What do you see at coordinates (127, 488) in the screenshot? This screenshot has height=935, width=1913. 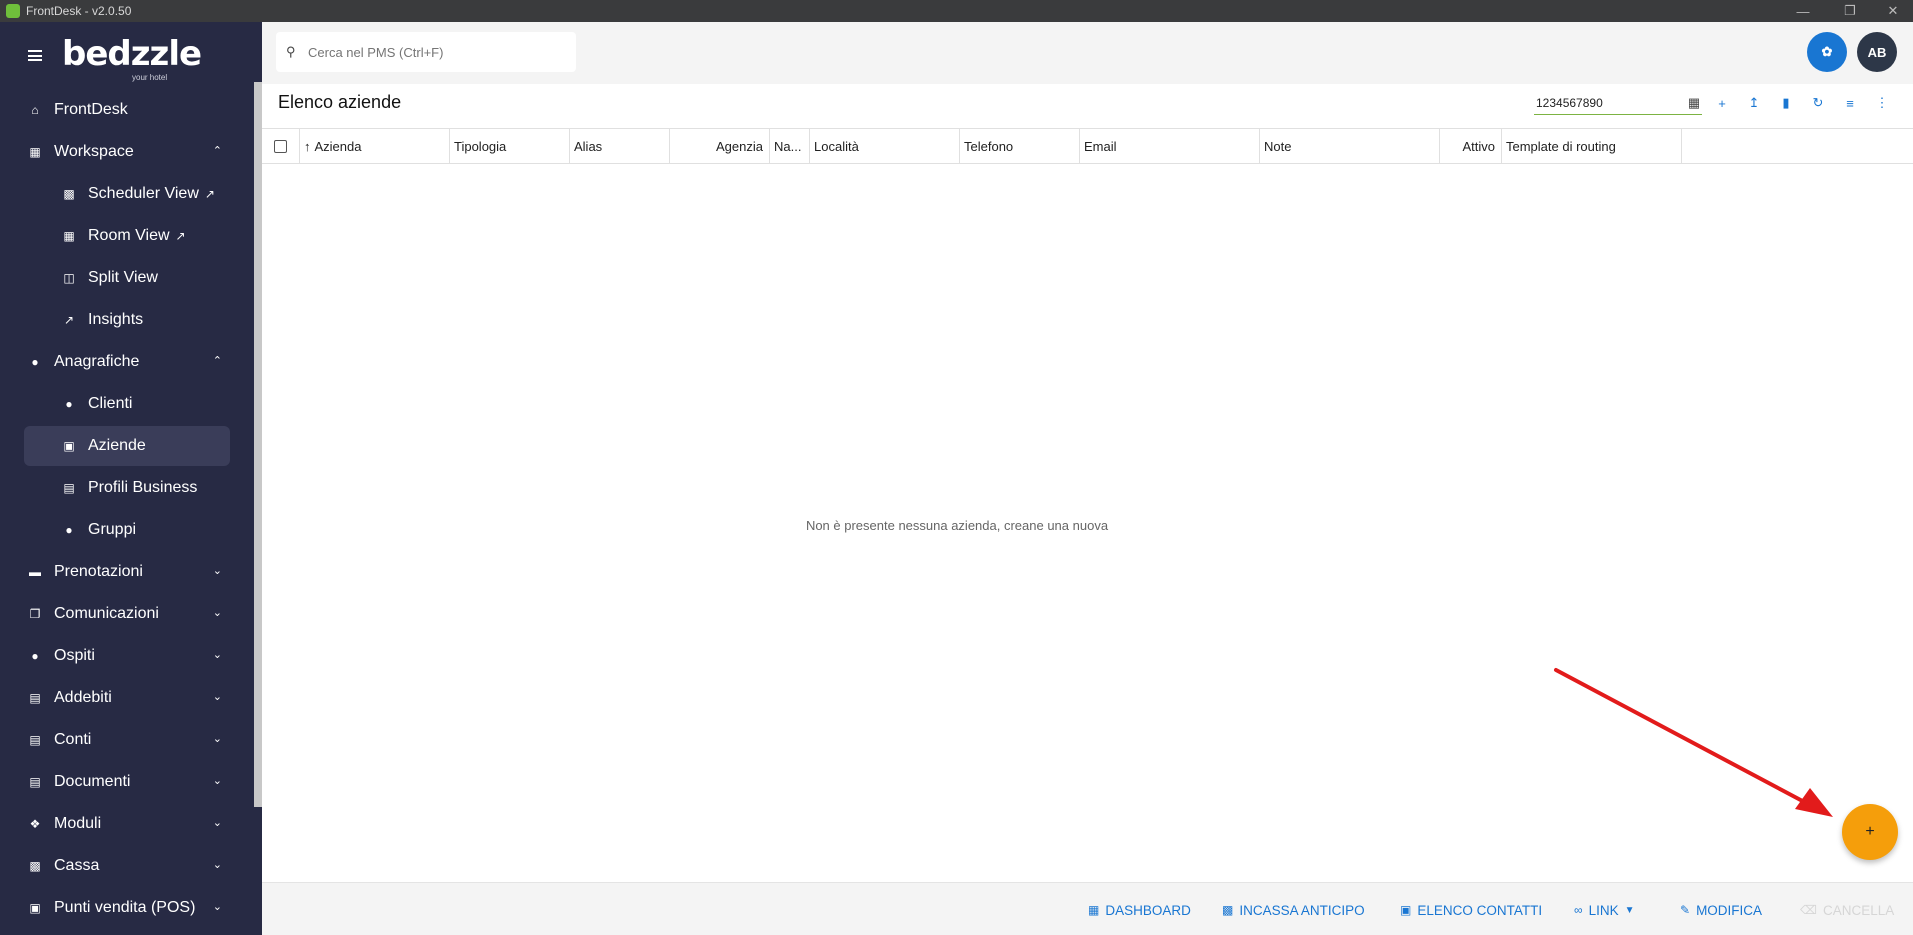 I see `sidebar-item-profili-business: ▤ Profili Business` at bounding box center [127, 488].